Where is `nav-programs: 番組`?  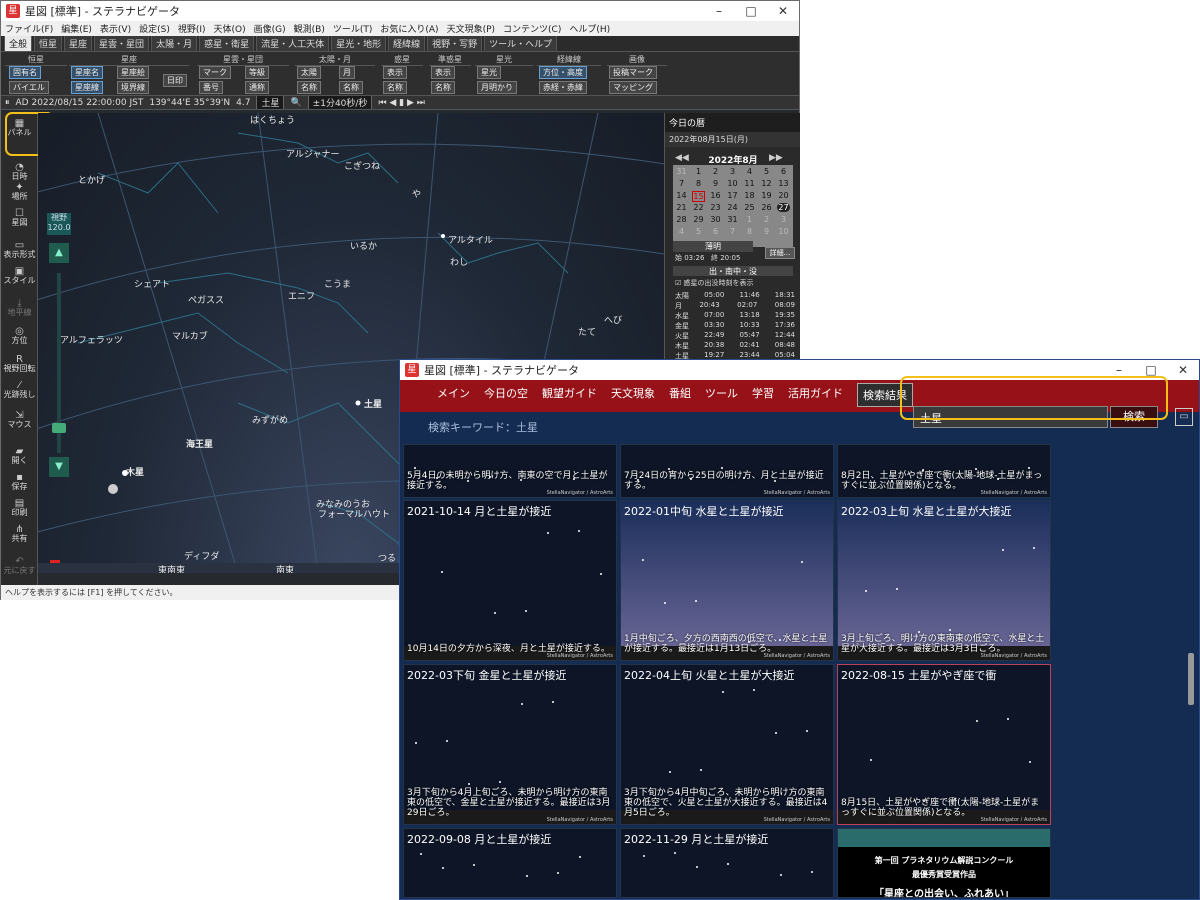
nav-programs: 番組 is located at coordinates (680, 396).